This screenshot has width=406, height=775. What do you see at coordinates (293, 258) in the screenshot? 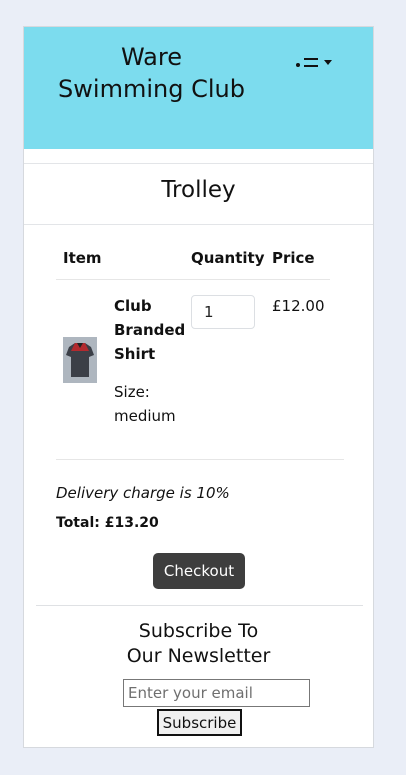
I see `column-header-price: Price` at bounding box center [293, 258].